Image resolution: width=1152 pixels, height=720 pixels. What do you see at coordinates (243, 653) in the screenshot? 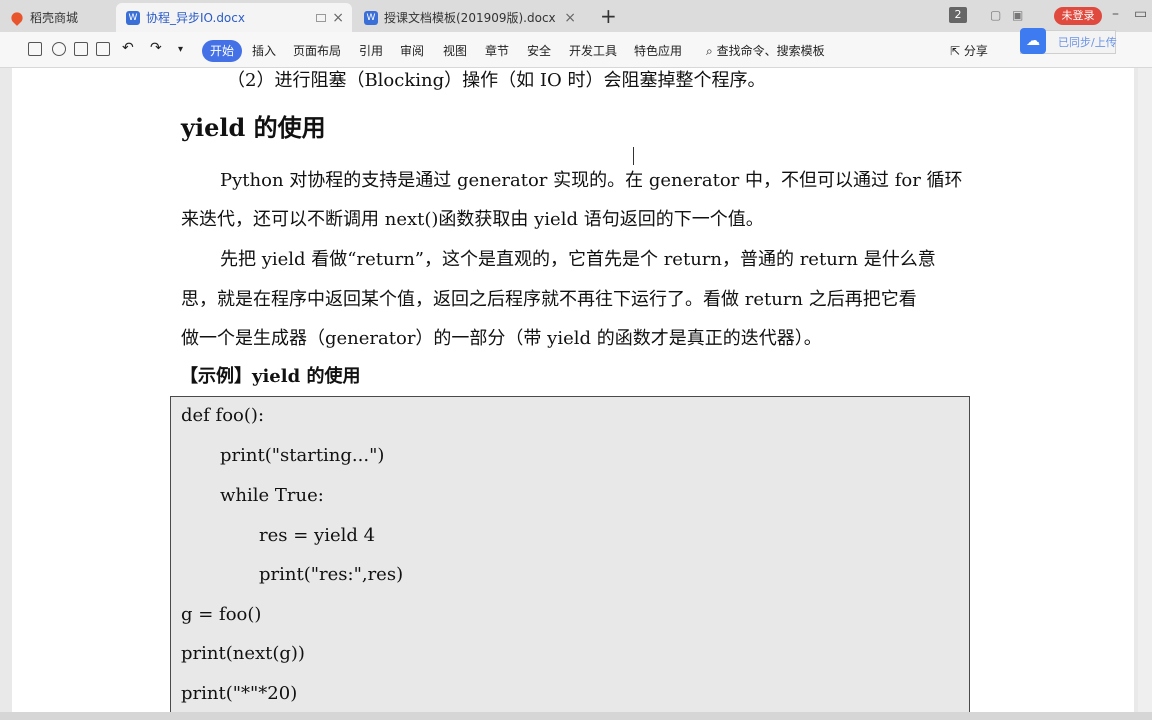
I see `code-line: print(next(g))` at bounding box center [243, 653].